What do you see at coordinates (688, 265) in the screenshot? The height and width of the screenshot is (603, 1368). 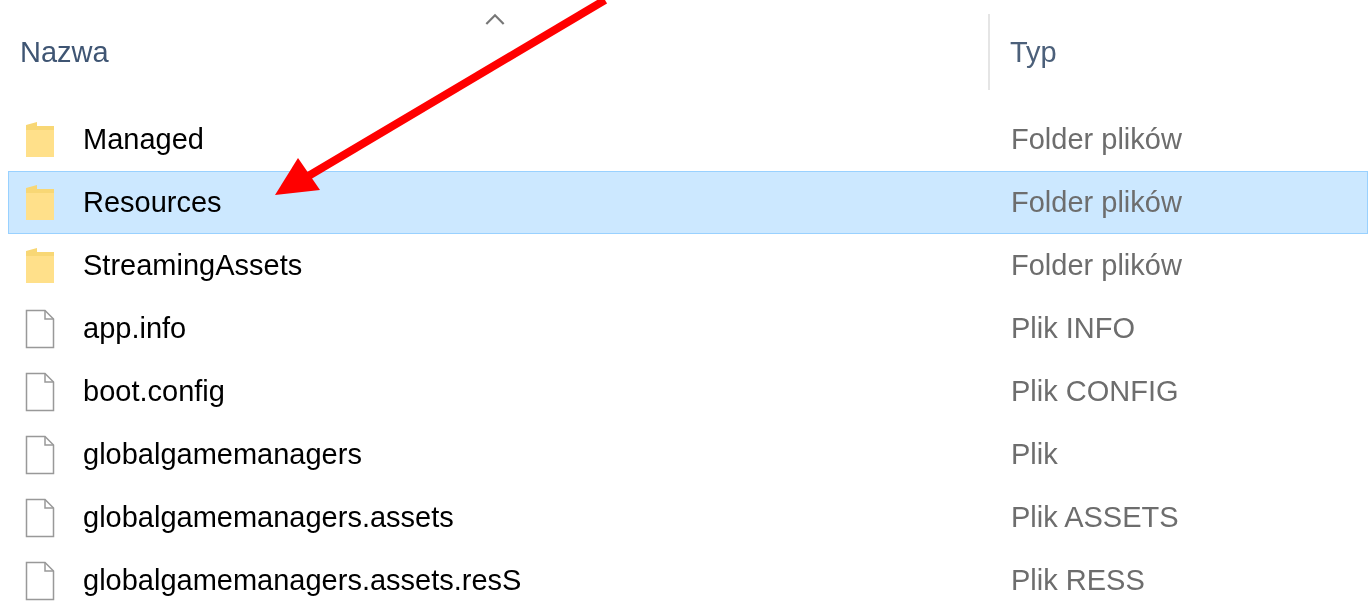 I see `file-row: StreamingAssets Folder plików` at bounding box center [688, 265].